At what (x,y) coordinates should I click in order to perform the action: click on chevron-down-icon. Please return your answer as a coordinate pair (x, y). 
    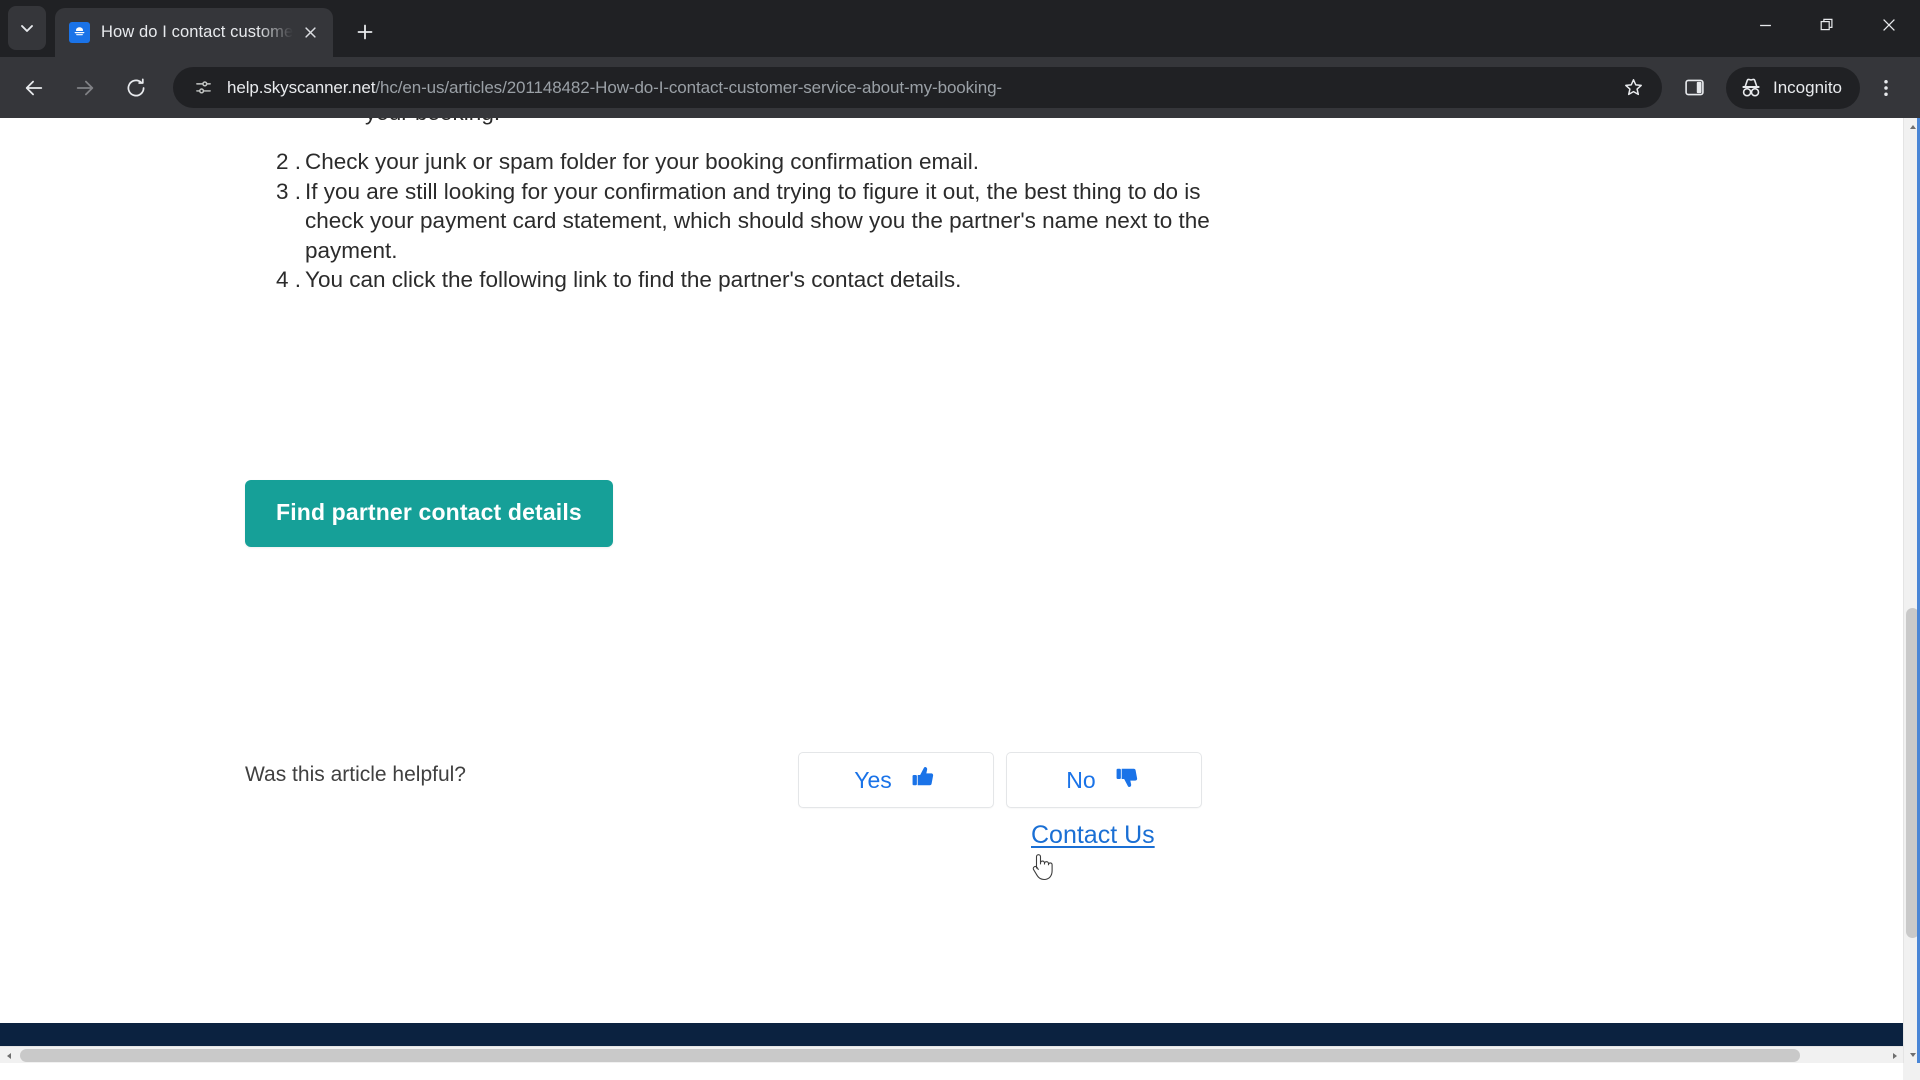
    Looking at the image, I should click on (27, 28).